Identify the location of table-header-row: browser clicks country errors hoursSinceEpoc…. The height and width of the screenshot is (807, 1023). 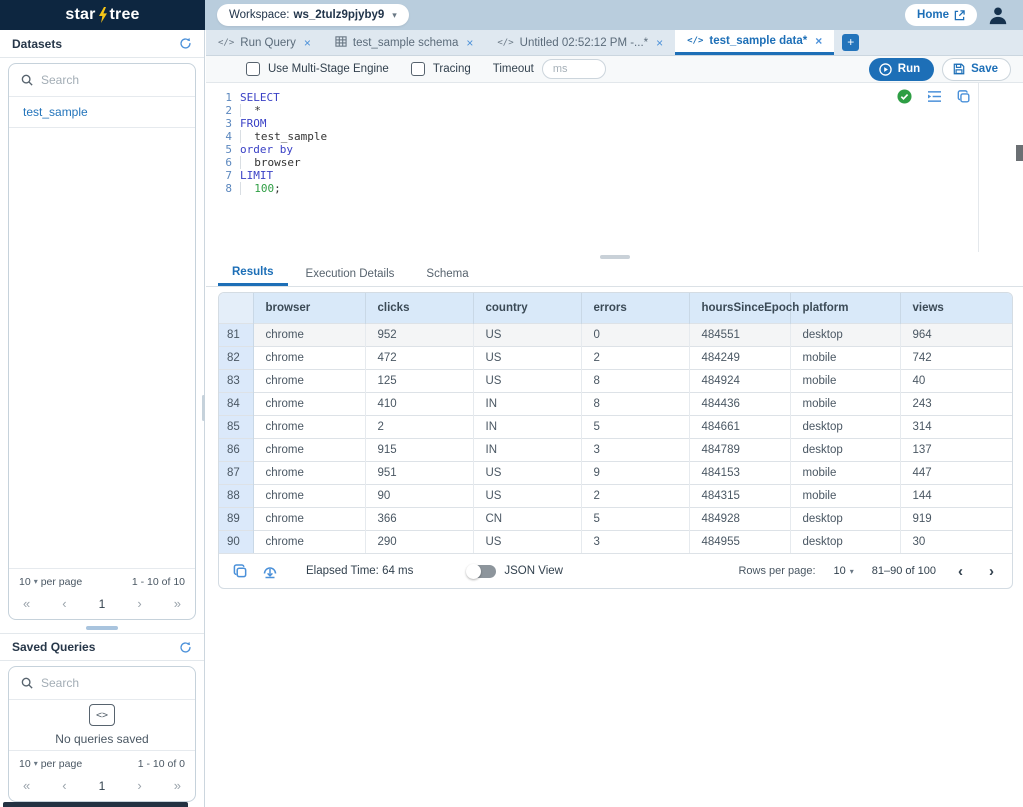
(615, 308).